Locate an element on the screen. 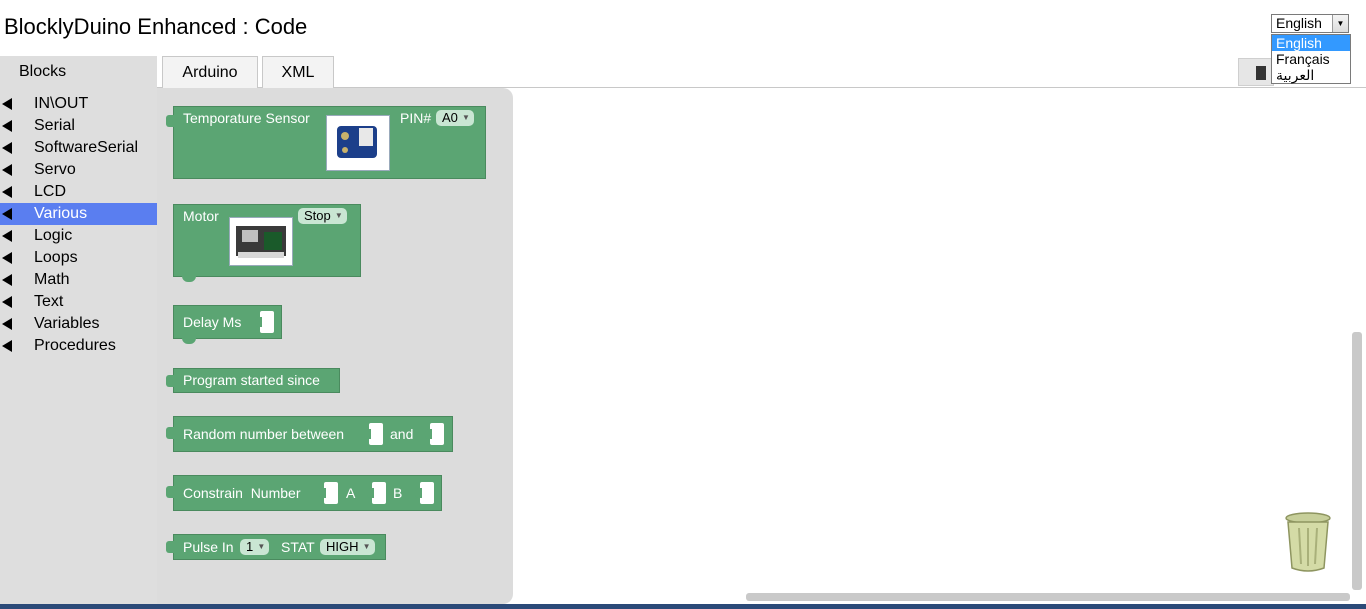 The height and width of the screenshot is (609, 1366). delay-ms-block: Delay Ms is located at coordinates (227, 324).